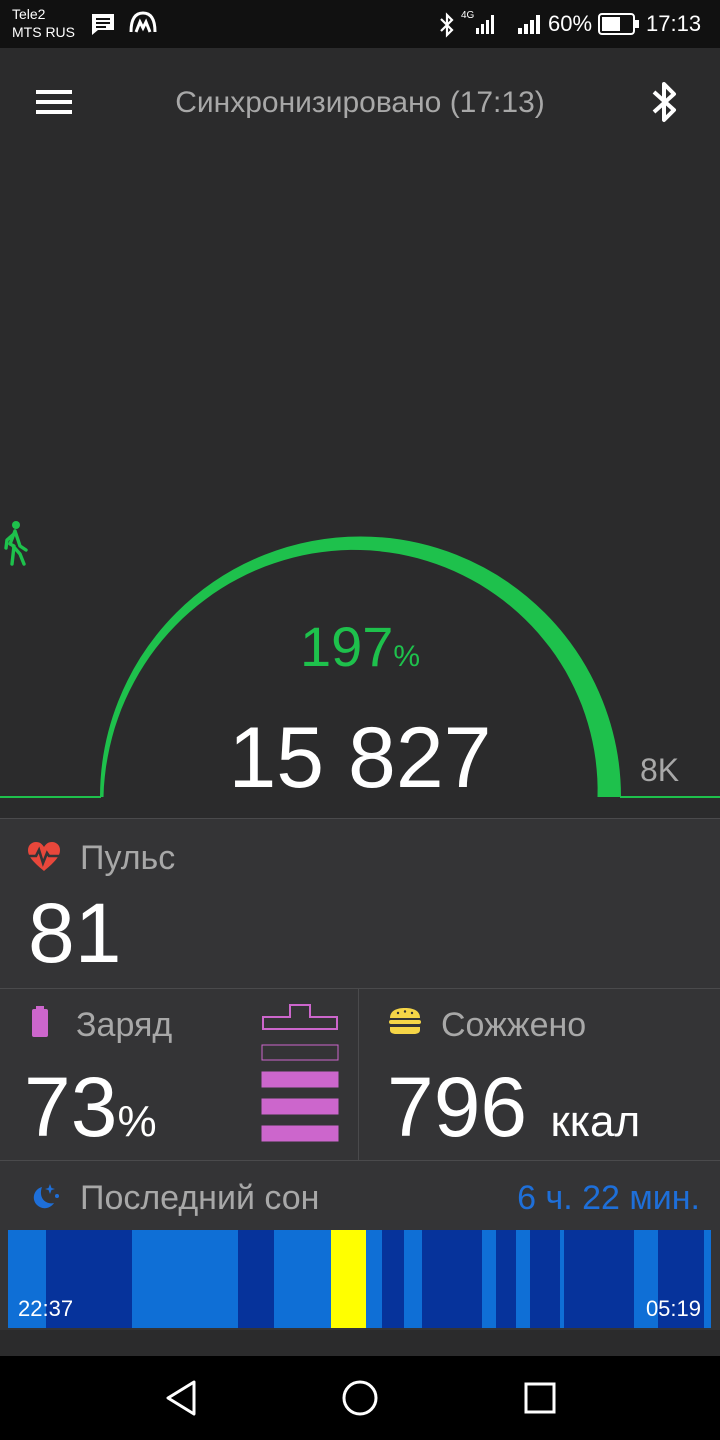  Describe the element at coordinates (46, 1196) in the screenshot. I see `moon-stars-icon` at that location.